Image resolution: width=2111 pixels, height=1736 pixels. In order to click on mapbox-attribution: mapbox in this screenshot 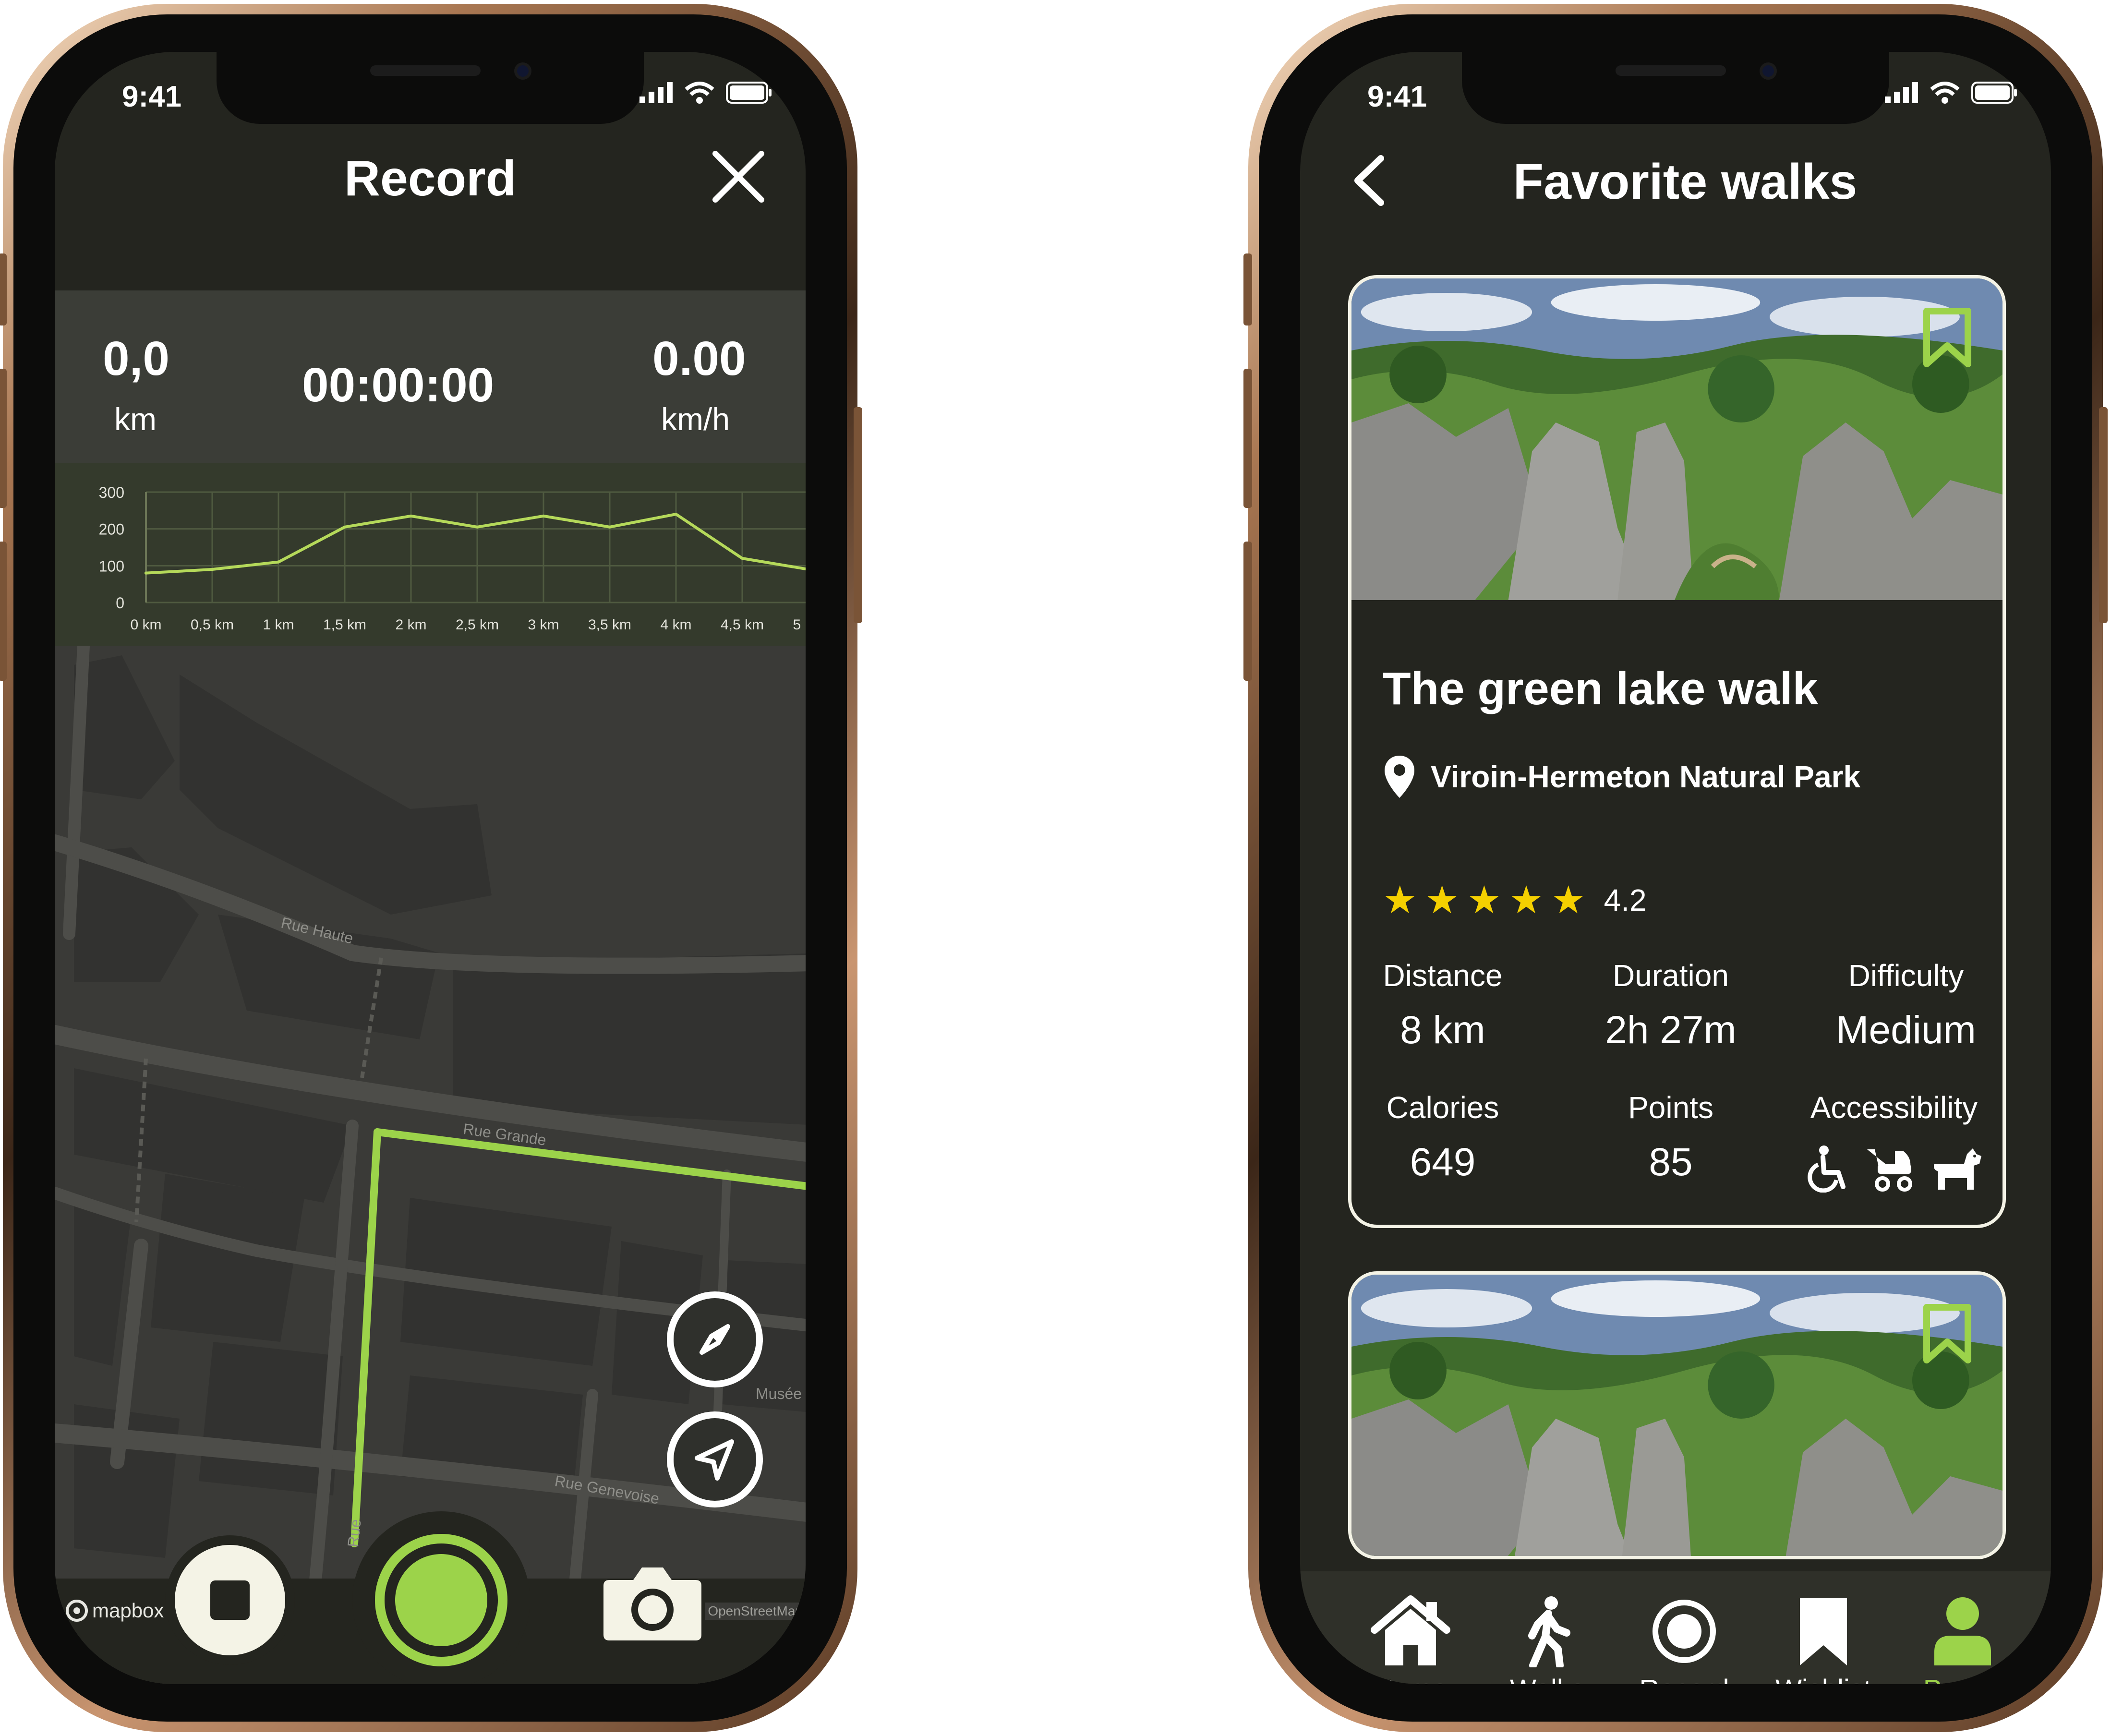, I will do `click(114, 1610)`.